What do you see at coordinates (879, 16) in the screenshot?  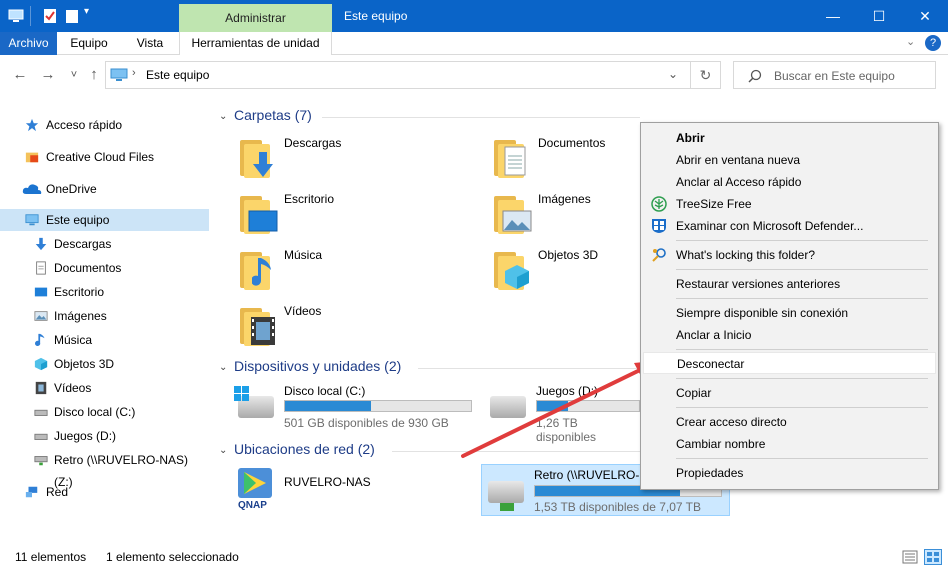 I see `maximize-button: ☐` at bounding box center [879, 16].